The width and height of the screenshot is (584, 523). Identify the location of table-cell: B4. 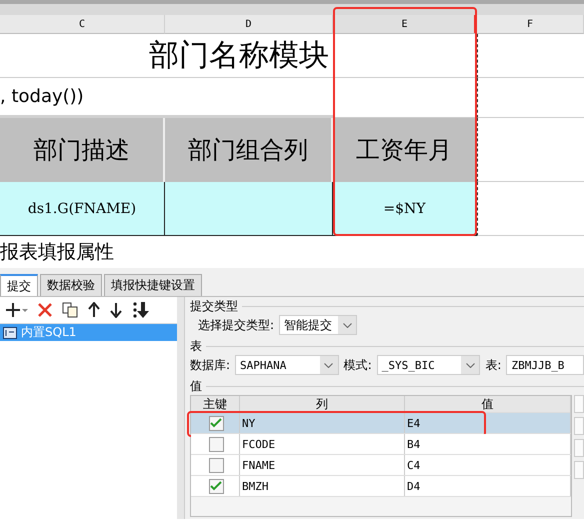
(488, 444).